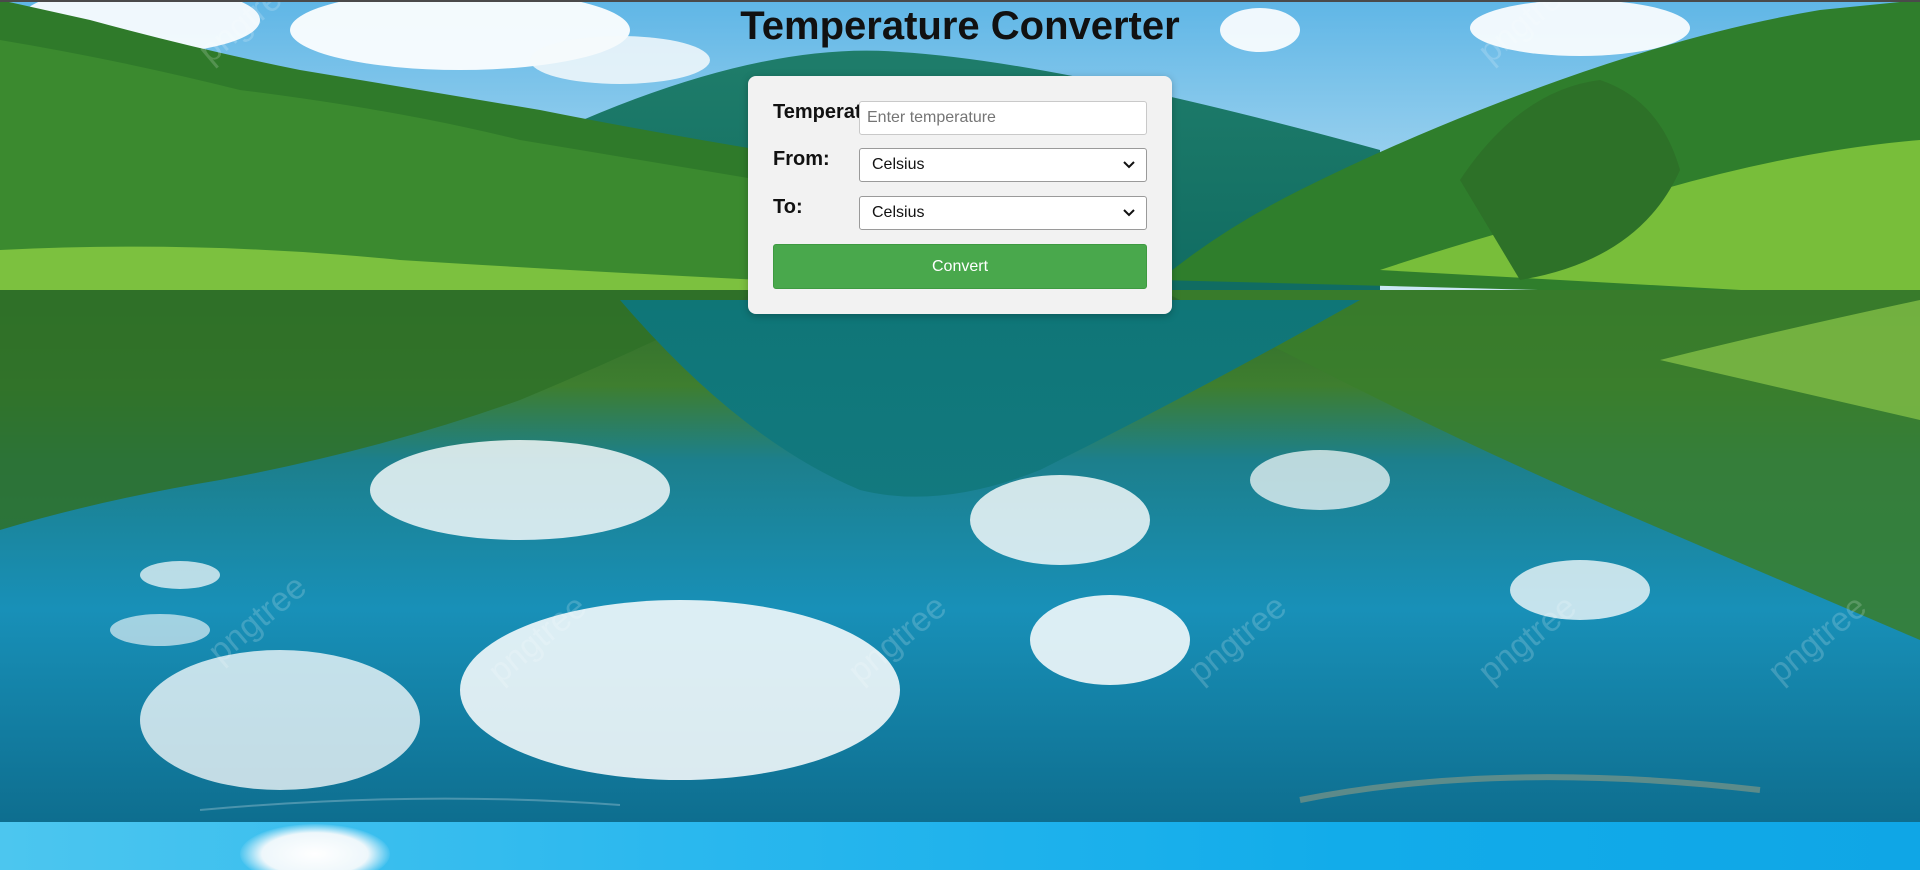  Describe the element at coordinates (1003, 213) in the screenshot. I see `to-unit-select: Celsius` at that location.